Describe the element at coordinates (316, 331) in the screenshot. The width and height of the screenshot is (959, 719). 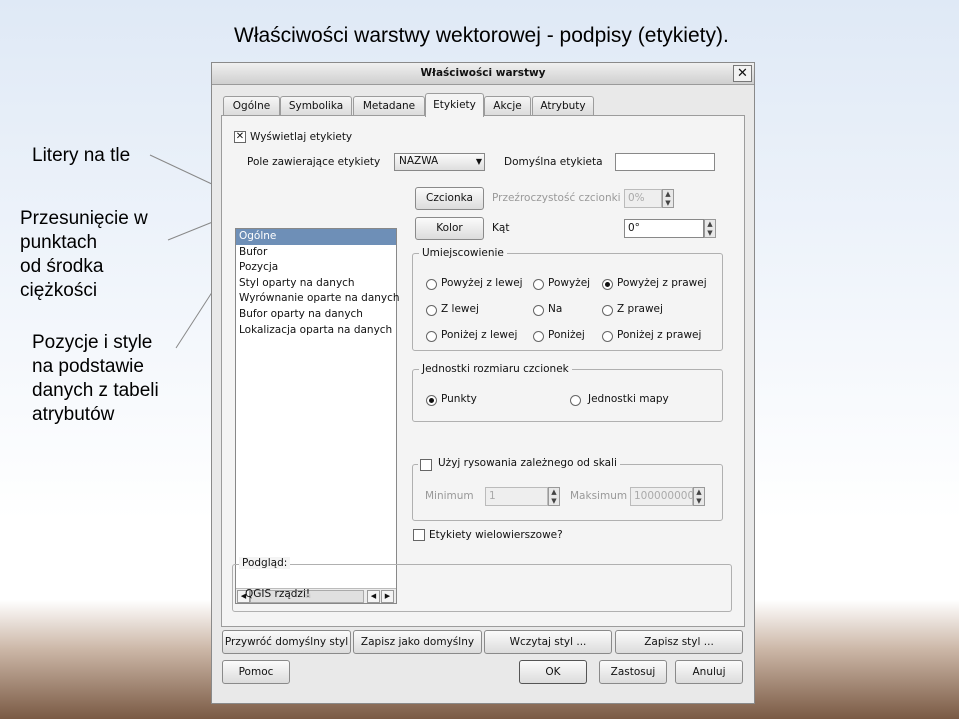
I see `list-item: Lokalizacja oparta na danych` at that location.